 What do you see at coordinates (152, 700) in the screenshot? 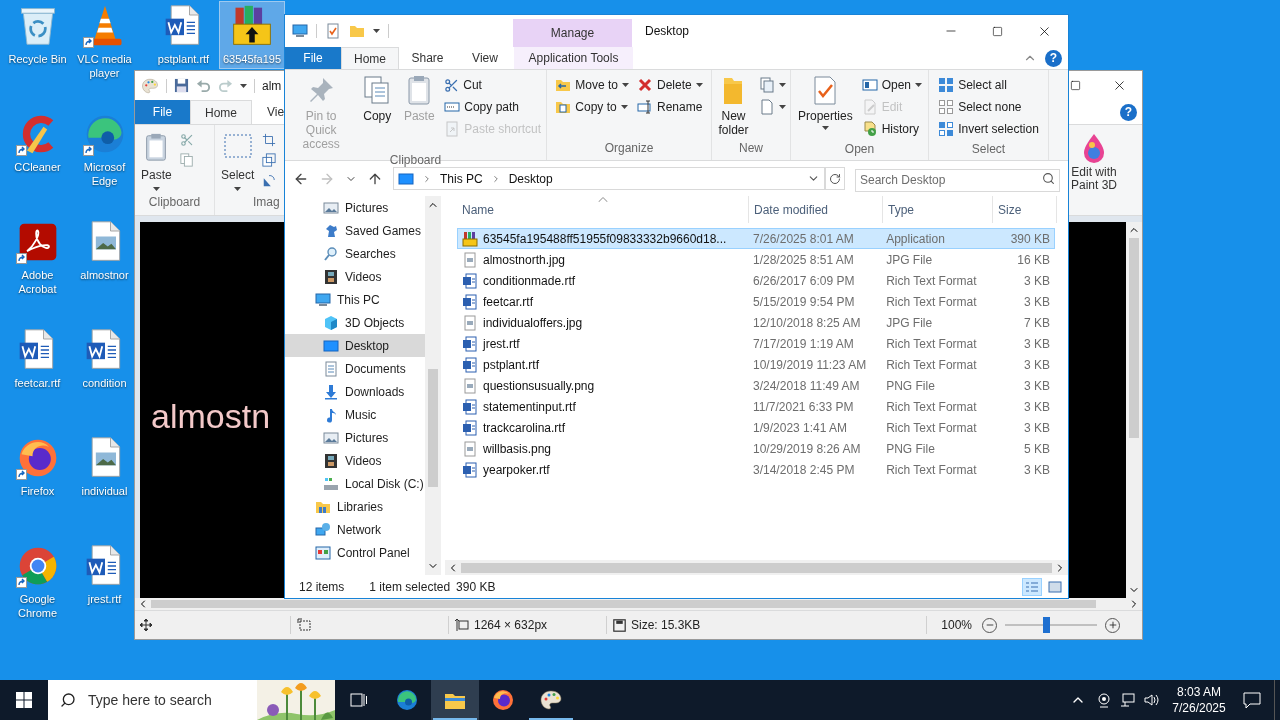
I see `search-field: Type here to search` at bounding box center [152, 700].